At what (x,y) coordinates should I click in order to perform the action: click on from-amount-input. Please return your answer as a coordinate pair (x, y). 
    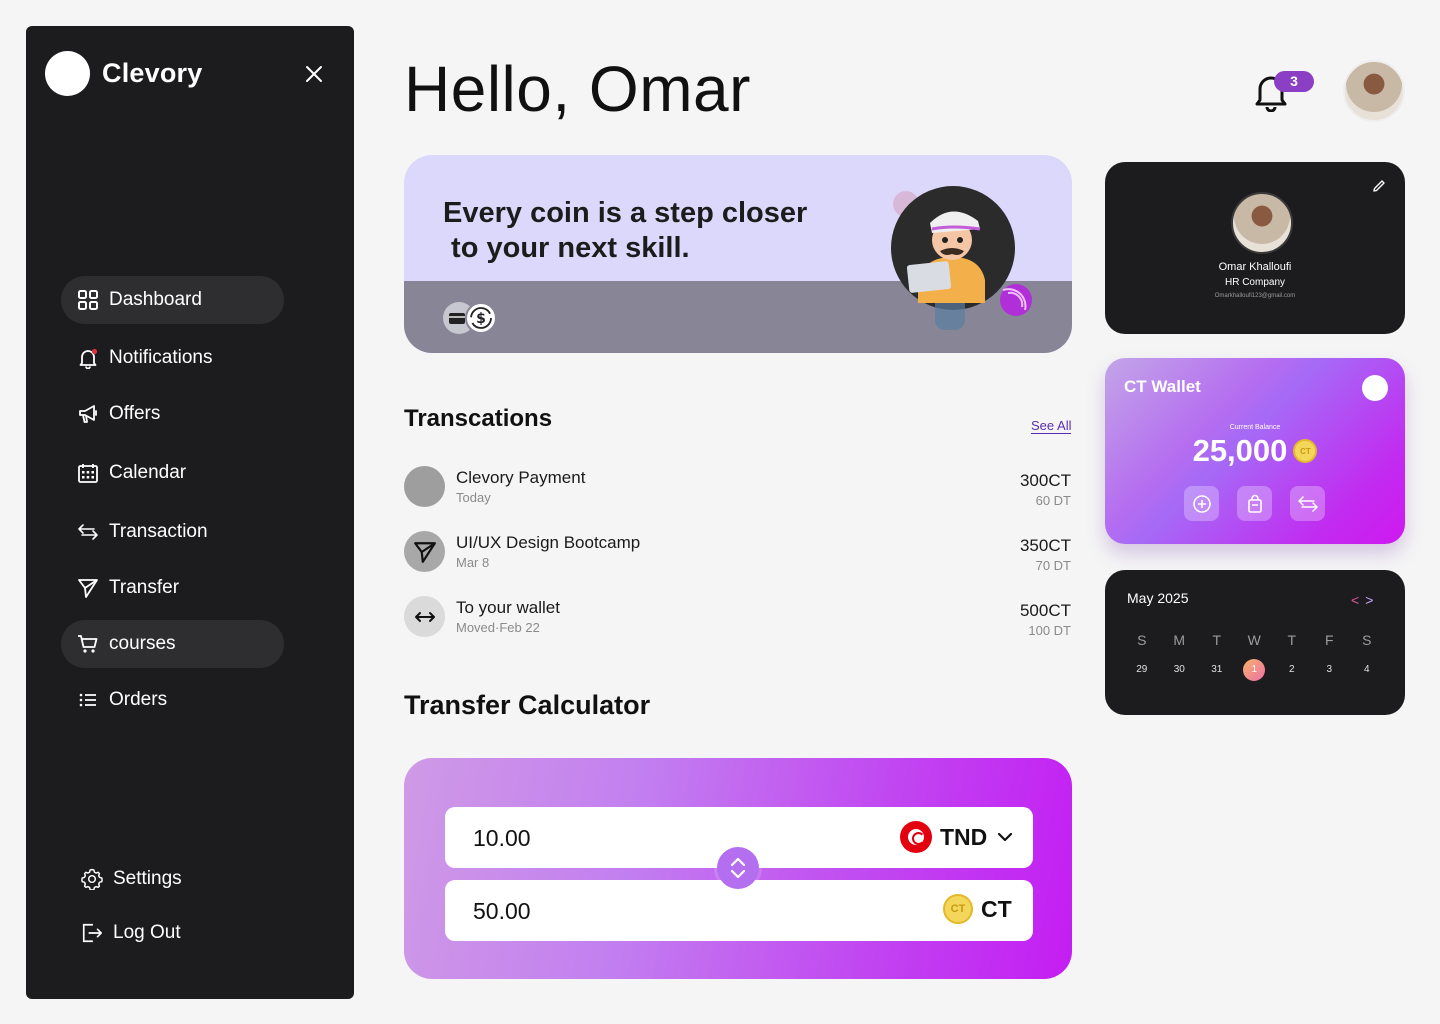
    Looking at the image, I should click on (603, 838).